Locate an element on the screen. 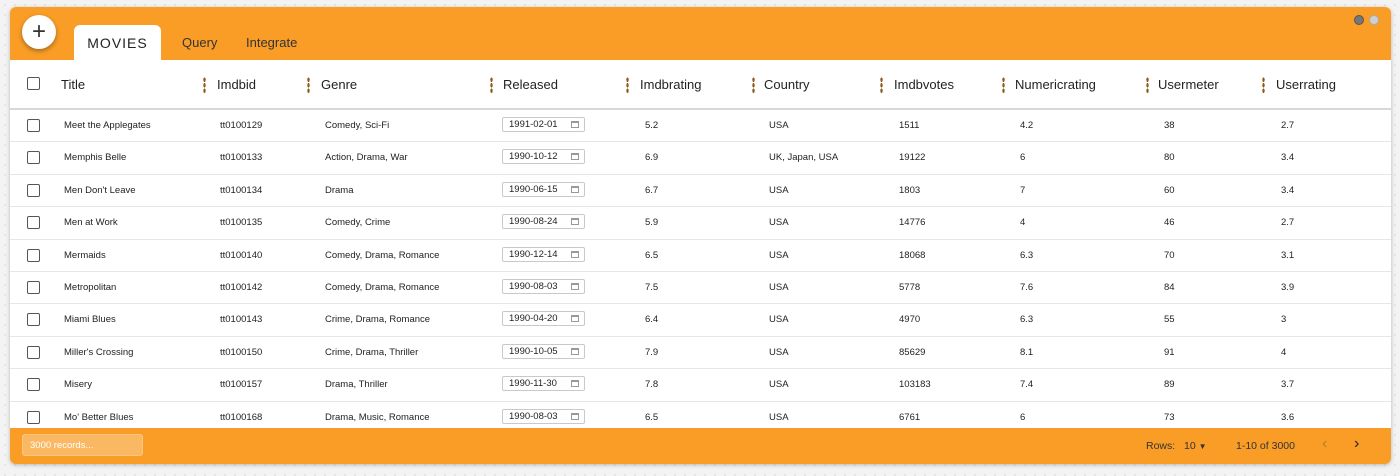 The height and width of the screenshot is (476, 1400). next-page-icon: › is located at coordinates (1356, 444).